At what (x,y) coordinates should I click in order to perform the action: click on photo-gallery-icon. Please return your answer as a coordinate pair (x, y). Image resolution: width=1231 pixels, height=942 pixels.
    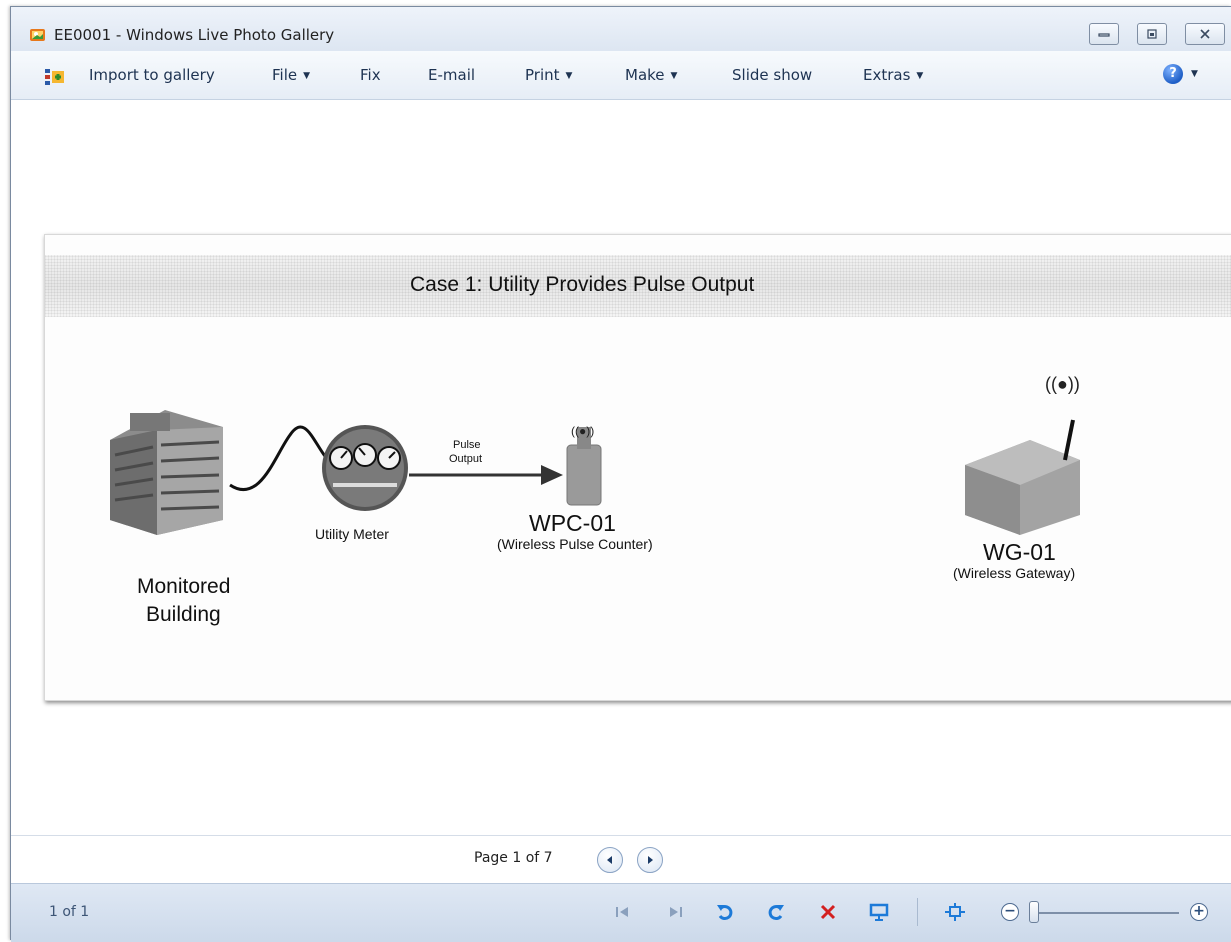
    Looking at the image, I should click on (37, 35).